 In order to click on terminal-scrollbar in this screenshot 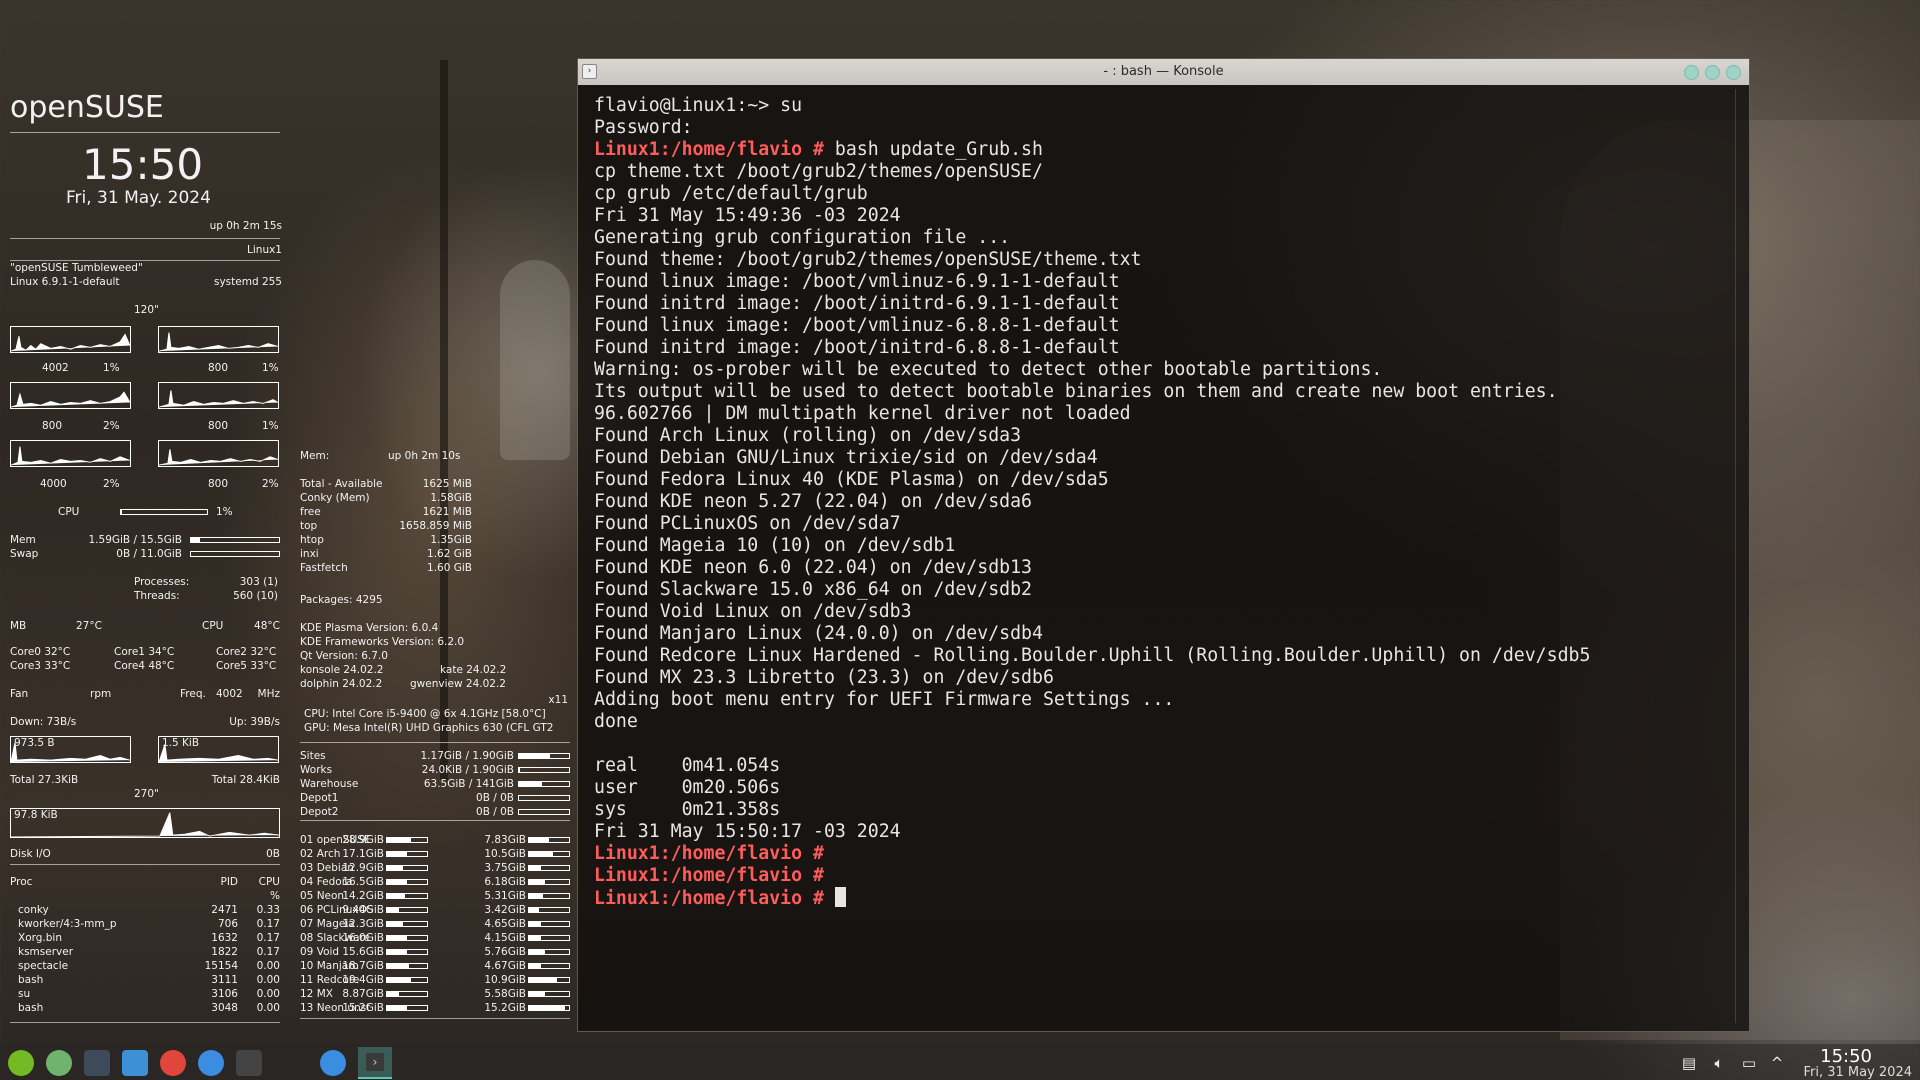, I will do `click(1739, 556)`.